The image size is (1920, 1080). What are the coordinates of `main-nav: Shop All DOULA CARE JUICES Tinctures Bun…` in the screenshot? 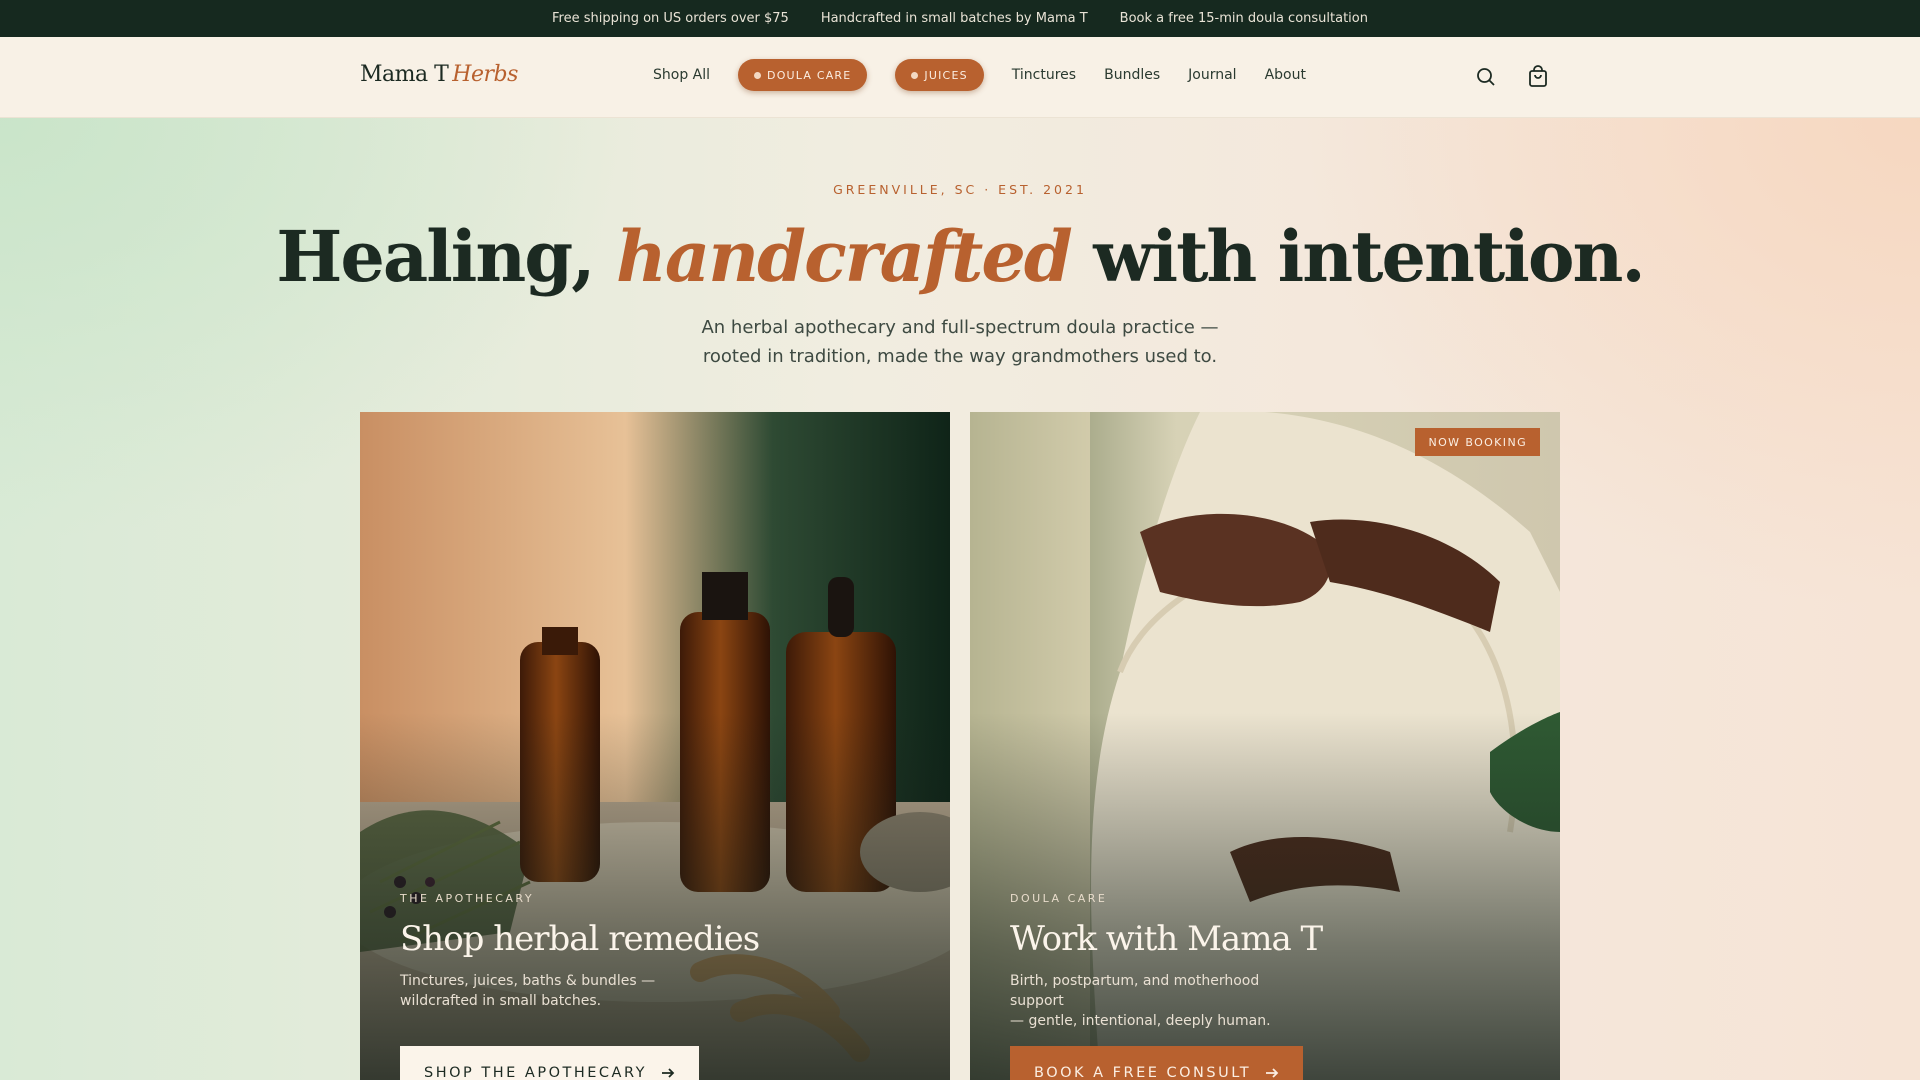 It's located at (979, 75).